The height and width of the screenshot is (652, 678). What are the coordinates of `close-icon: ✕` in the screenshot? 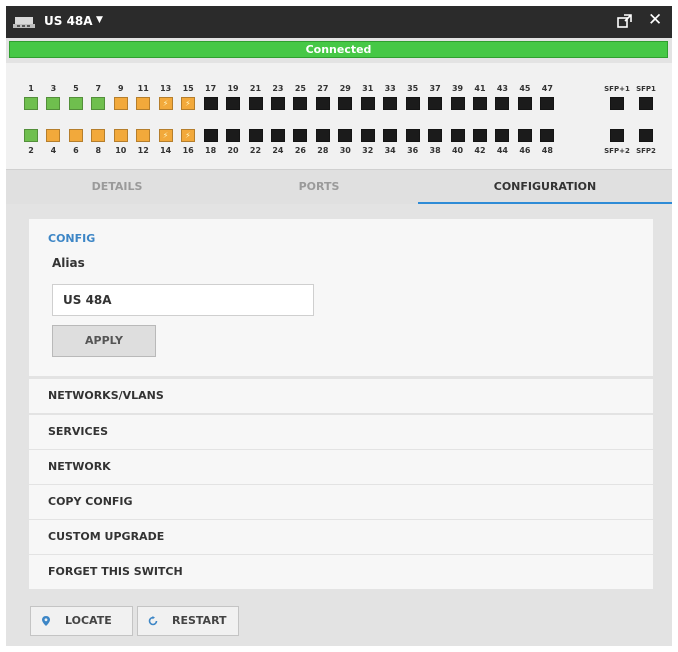 It's located at (655, 20).